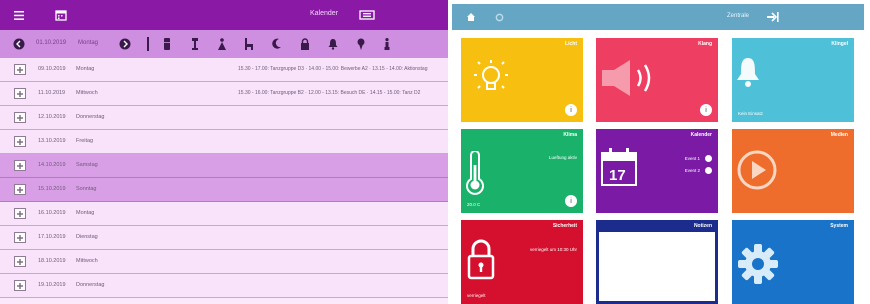  I want to click on chair-icon, so click(249, 44).